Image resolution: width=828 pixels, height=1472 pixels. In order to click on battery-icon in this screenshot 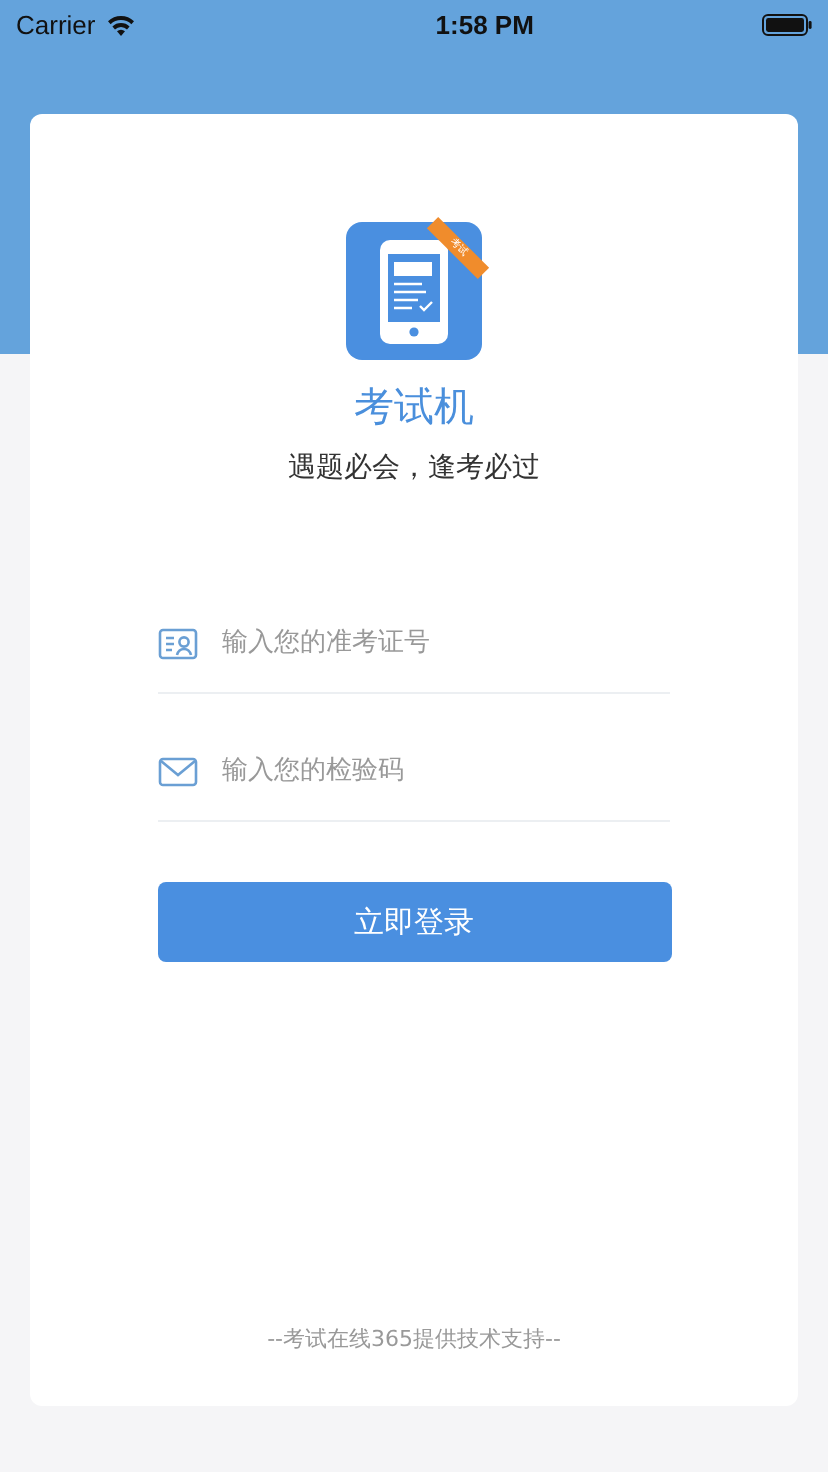, I will do `click(787, 24)`.